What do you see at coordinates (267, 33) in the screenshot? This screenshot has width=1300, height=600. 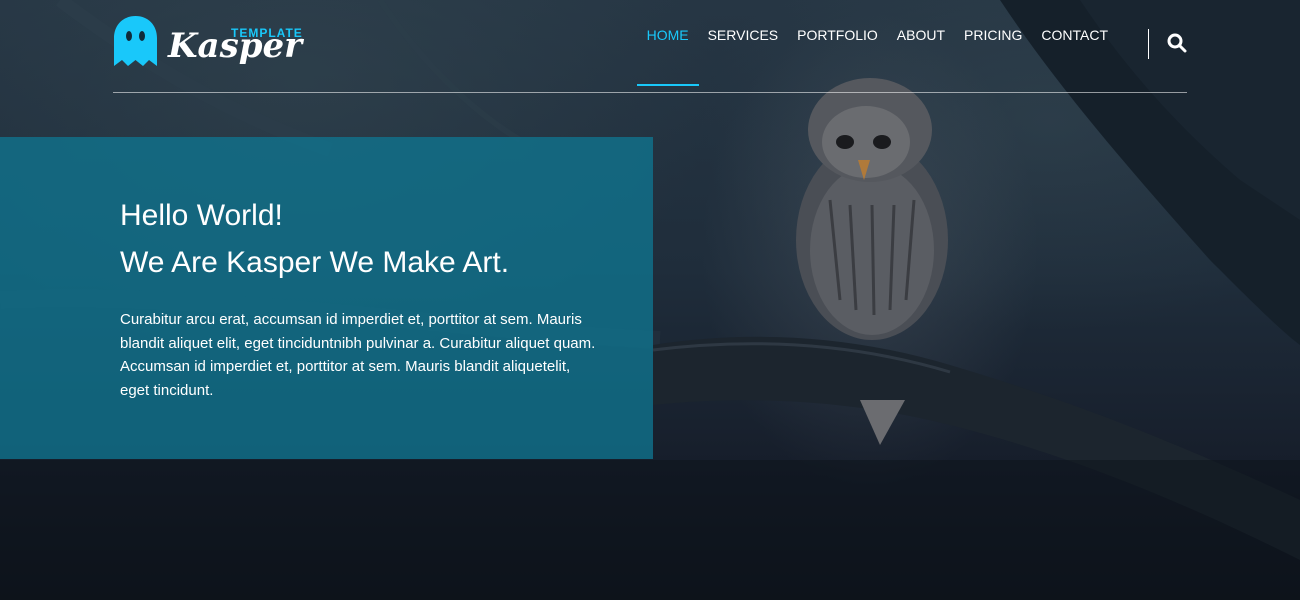 I see `brand-tag: TEMPLATE` at bounding box center [267, 33].